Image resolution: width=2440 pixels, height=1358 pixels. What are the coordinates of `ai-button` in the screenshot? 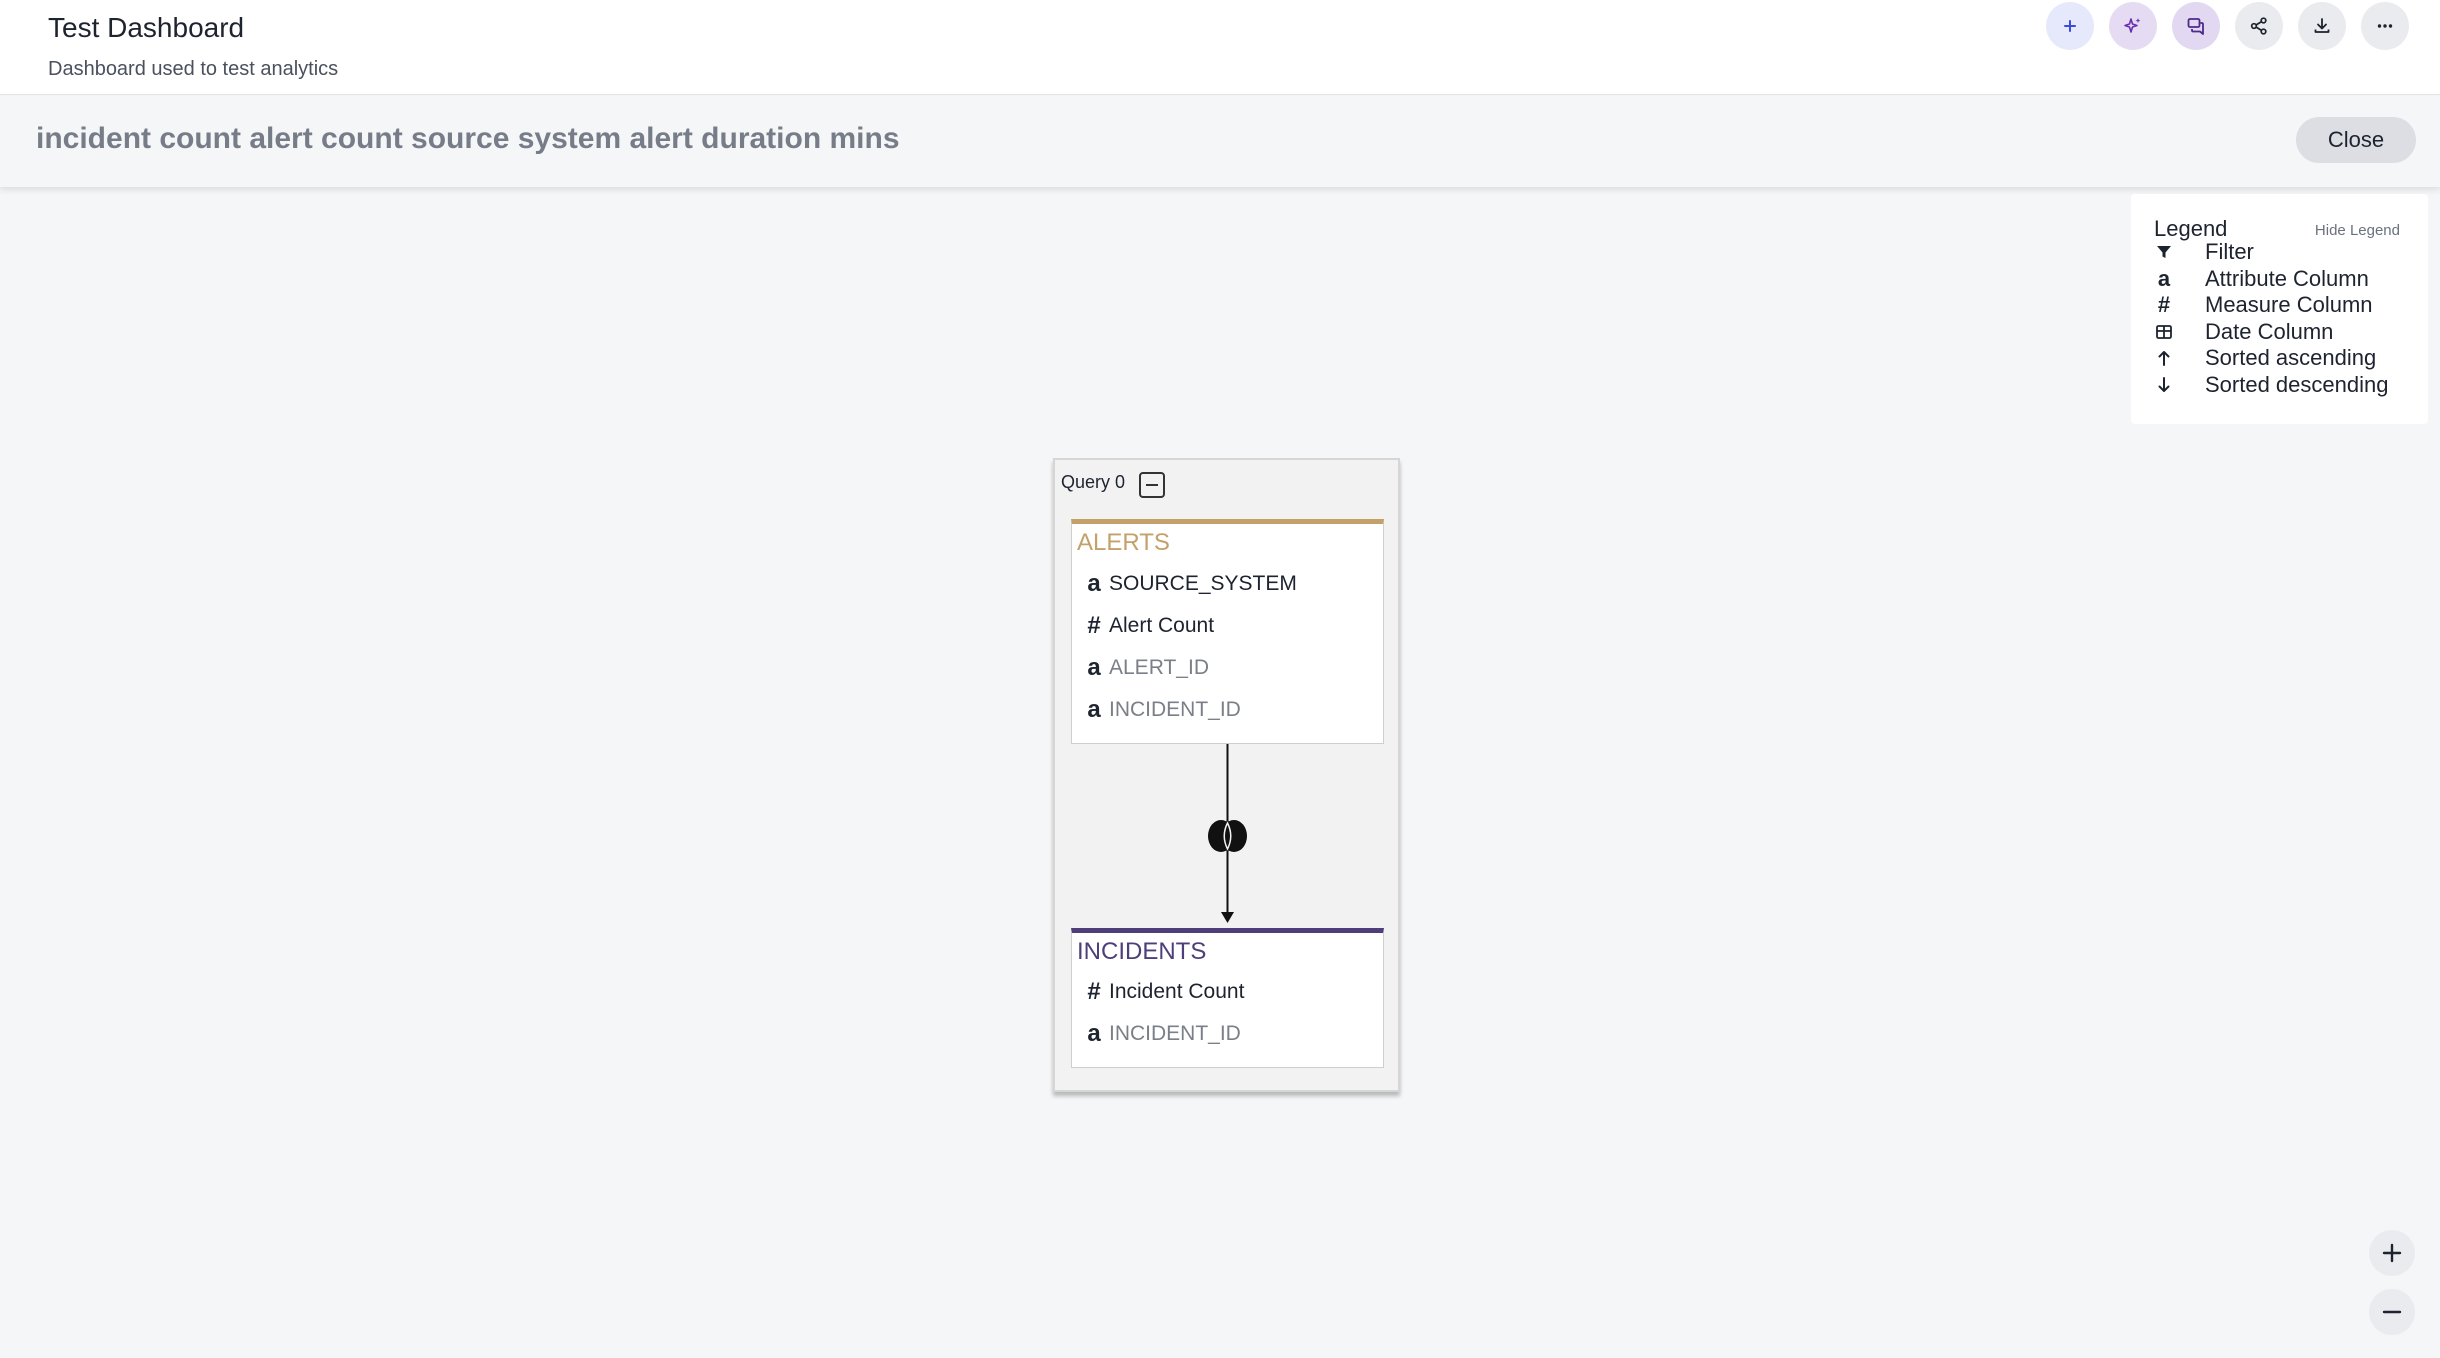 It's located at (2133, 26).